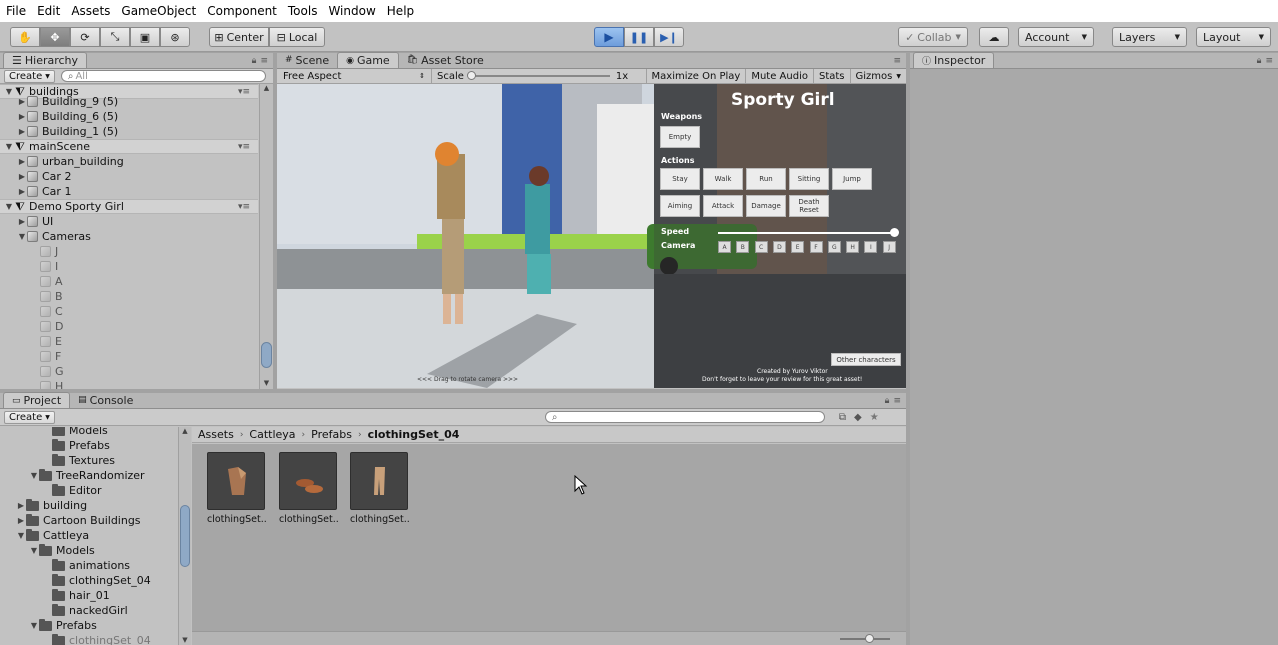 The height and width of the screenshot is (645, 1278). Describe the element at coordinates (809, 179) in the screenshot. I see `action-sitting-button: Sitting` at that location.